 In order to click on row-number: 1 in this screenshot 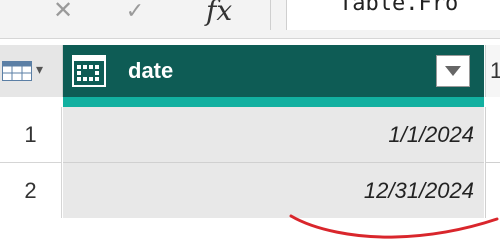, I will do `click(31, 135)`.